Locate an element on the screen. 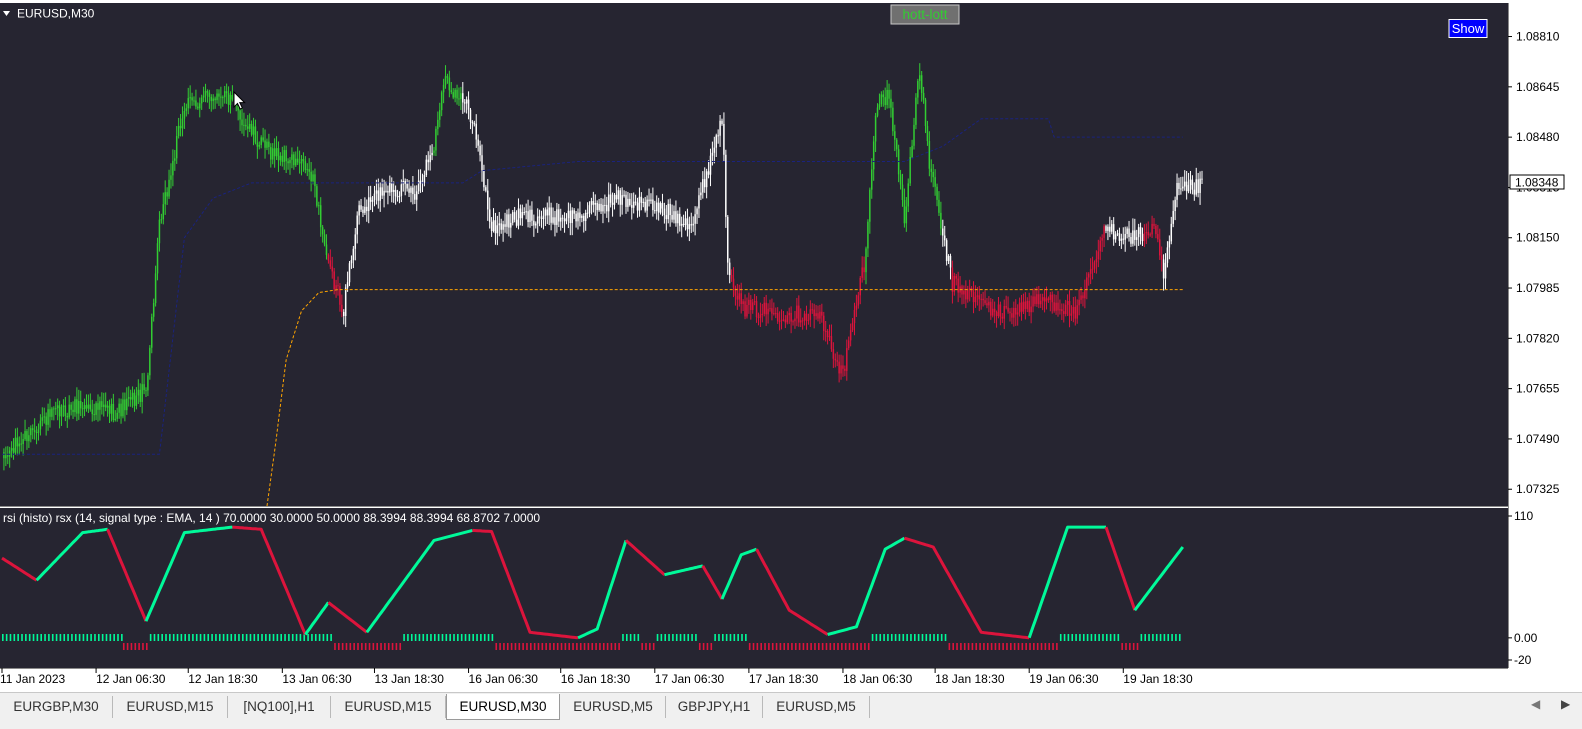 The width and height of the screenshot is (1582, 729). show-button-label: Show is located at coordinates (1468, 28).